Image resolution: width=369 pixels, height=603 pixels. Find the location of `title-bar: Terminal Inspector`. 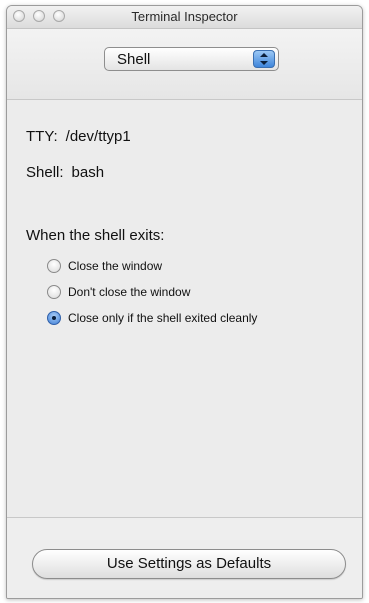

title-bar: Terminal Inspector is located at coordinates (184, 17).